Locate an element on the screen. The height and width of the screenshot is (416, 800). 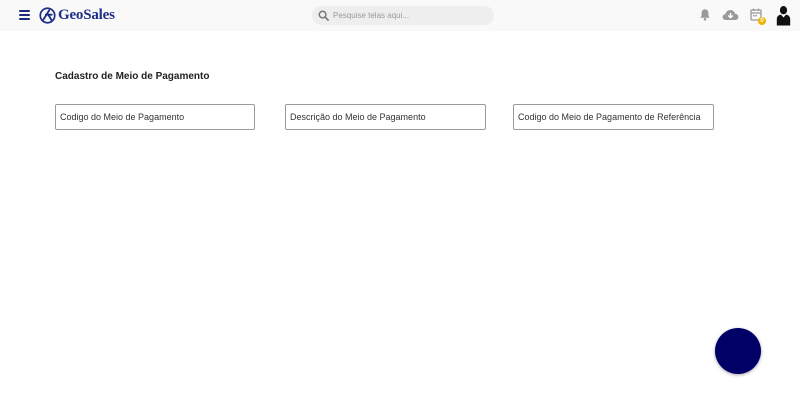
bell-icon is located at coordinates (705, 14).